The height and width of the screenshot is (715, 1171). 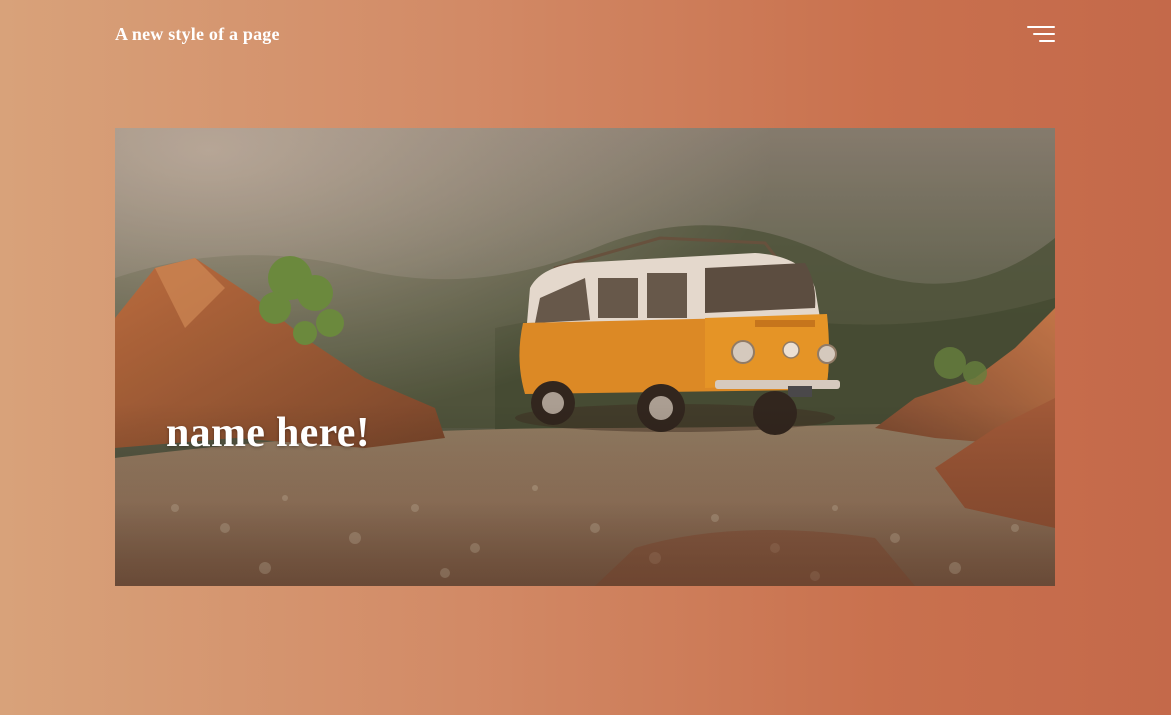 I want to click on hamburger-menu-icon, so click(x=1040, y=36).